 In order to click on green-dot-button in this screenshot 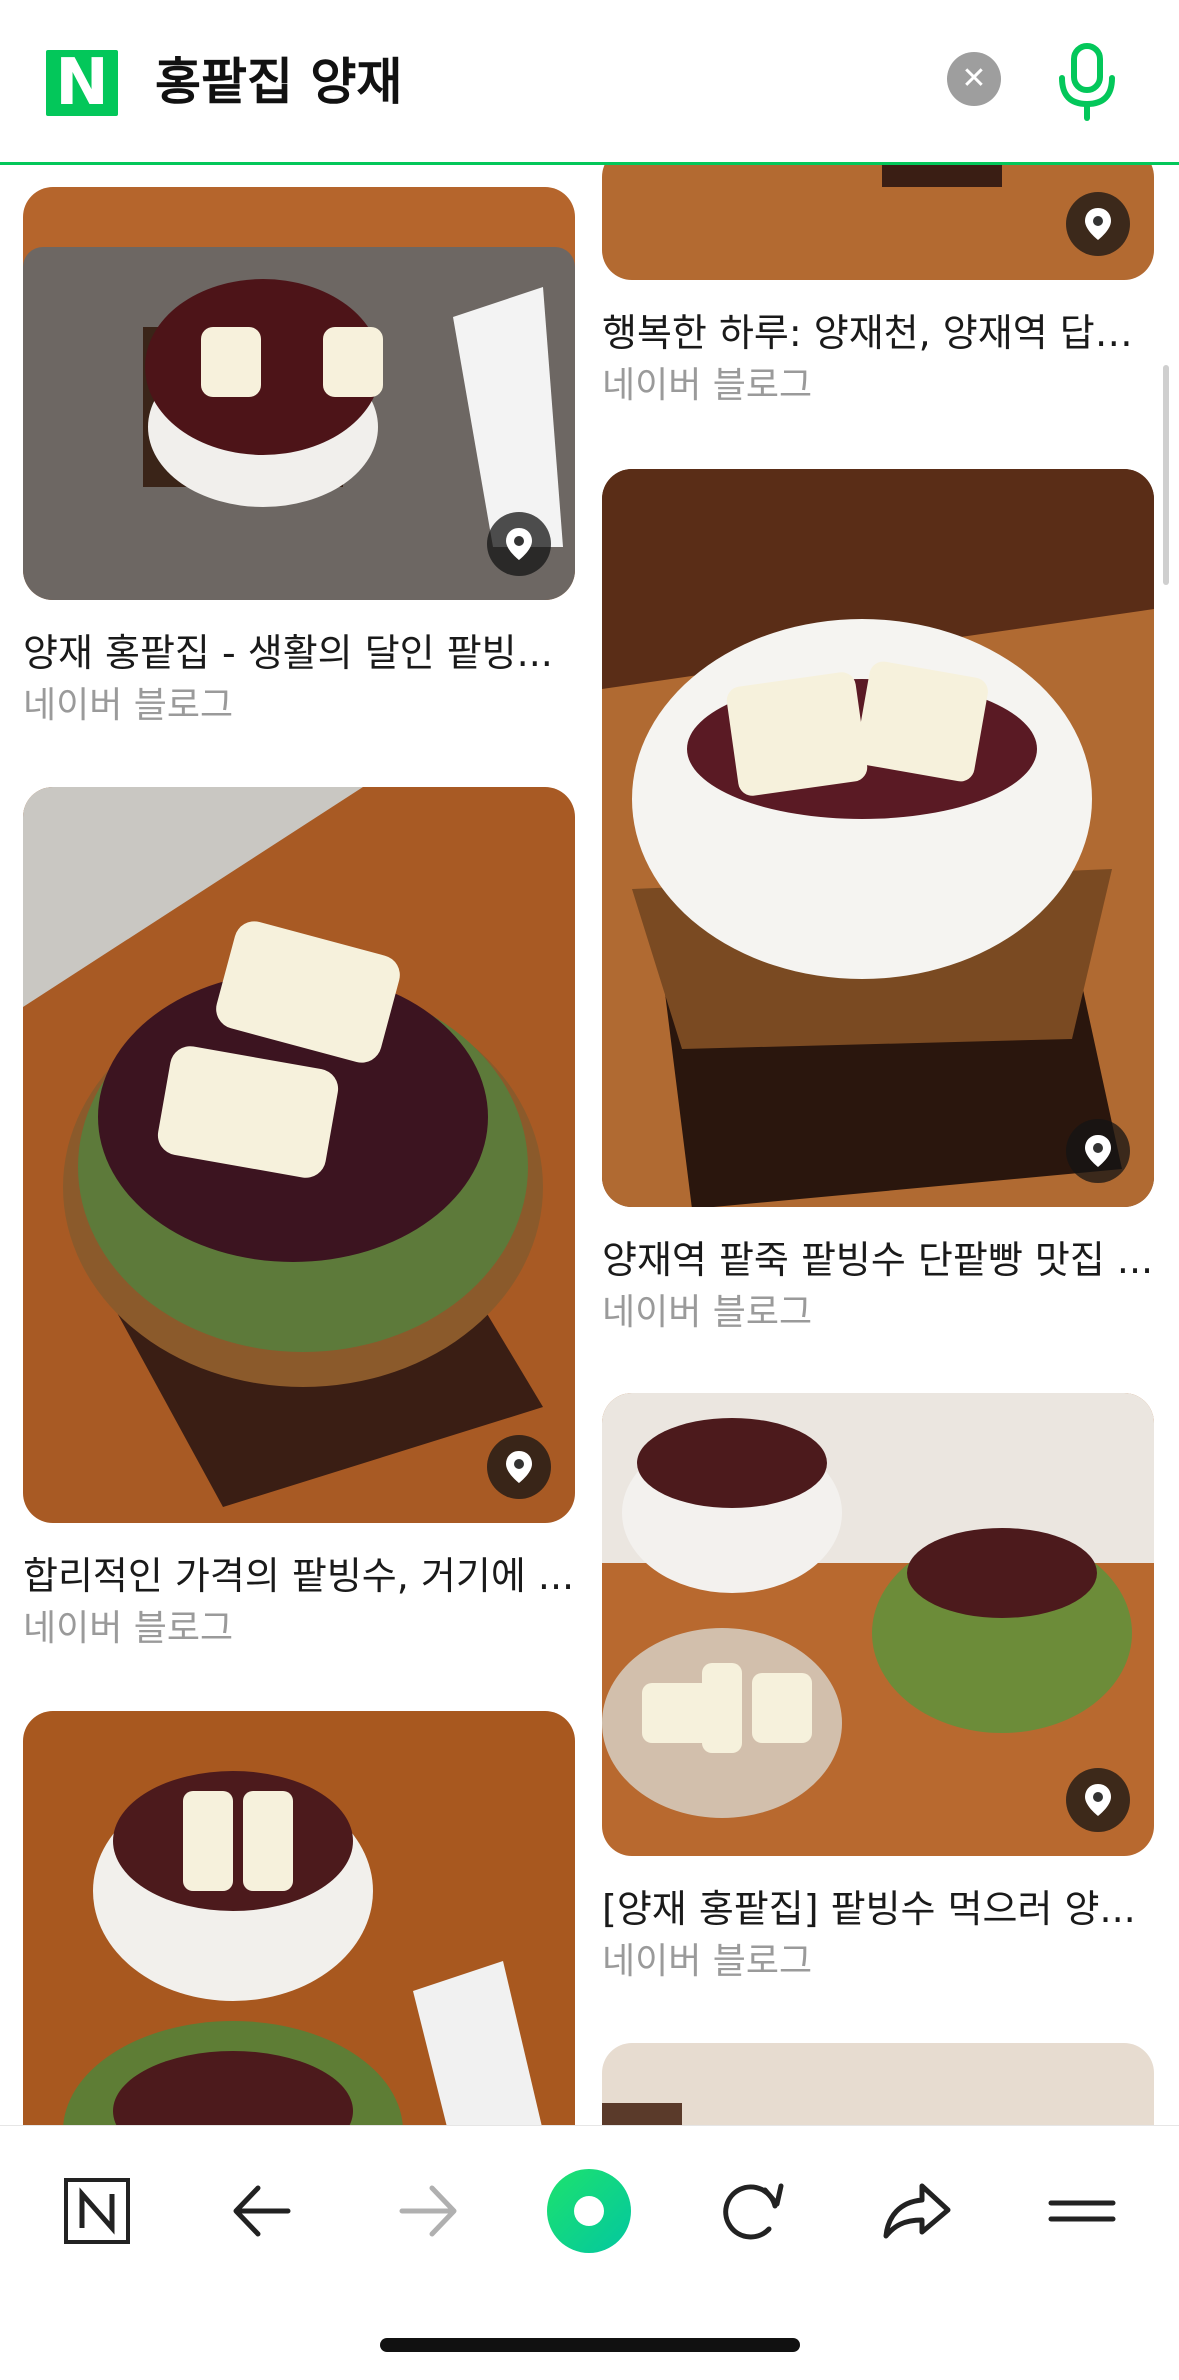, I will do `click(589, 2211)`.